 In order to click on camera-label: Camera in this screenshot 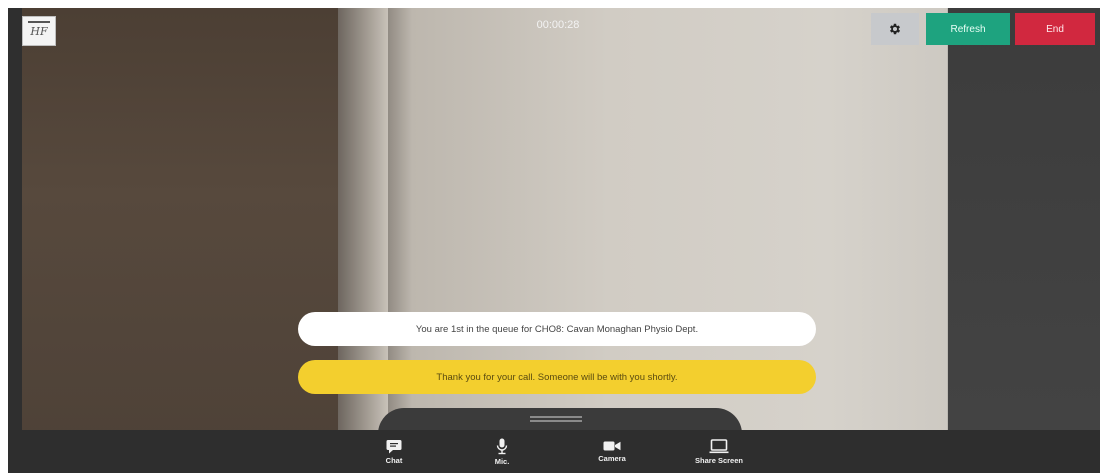, I will do `click(612, 458)`.